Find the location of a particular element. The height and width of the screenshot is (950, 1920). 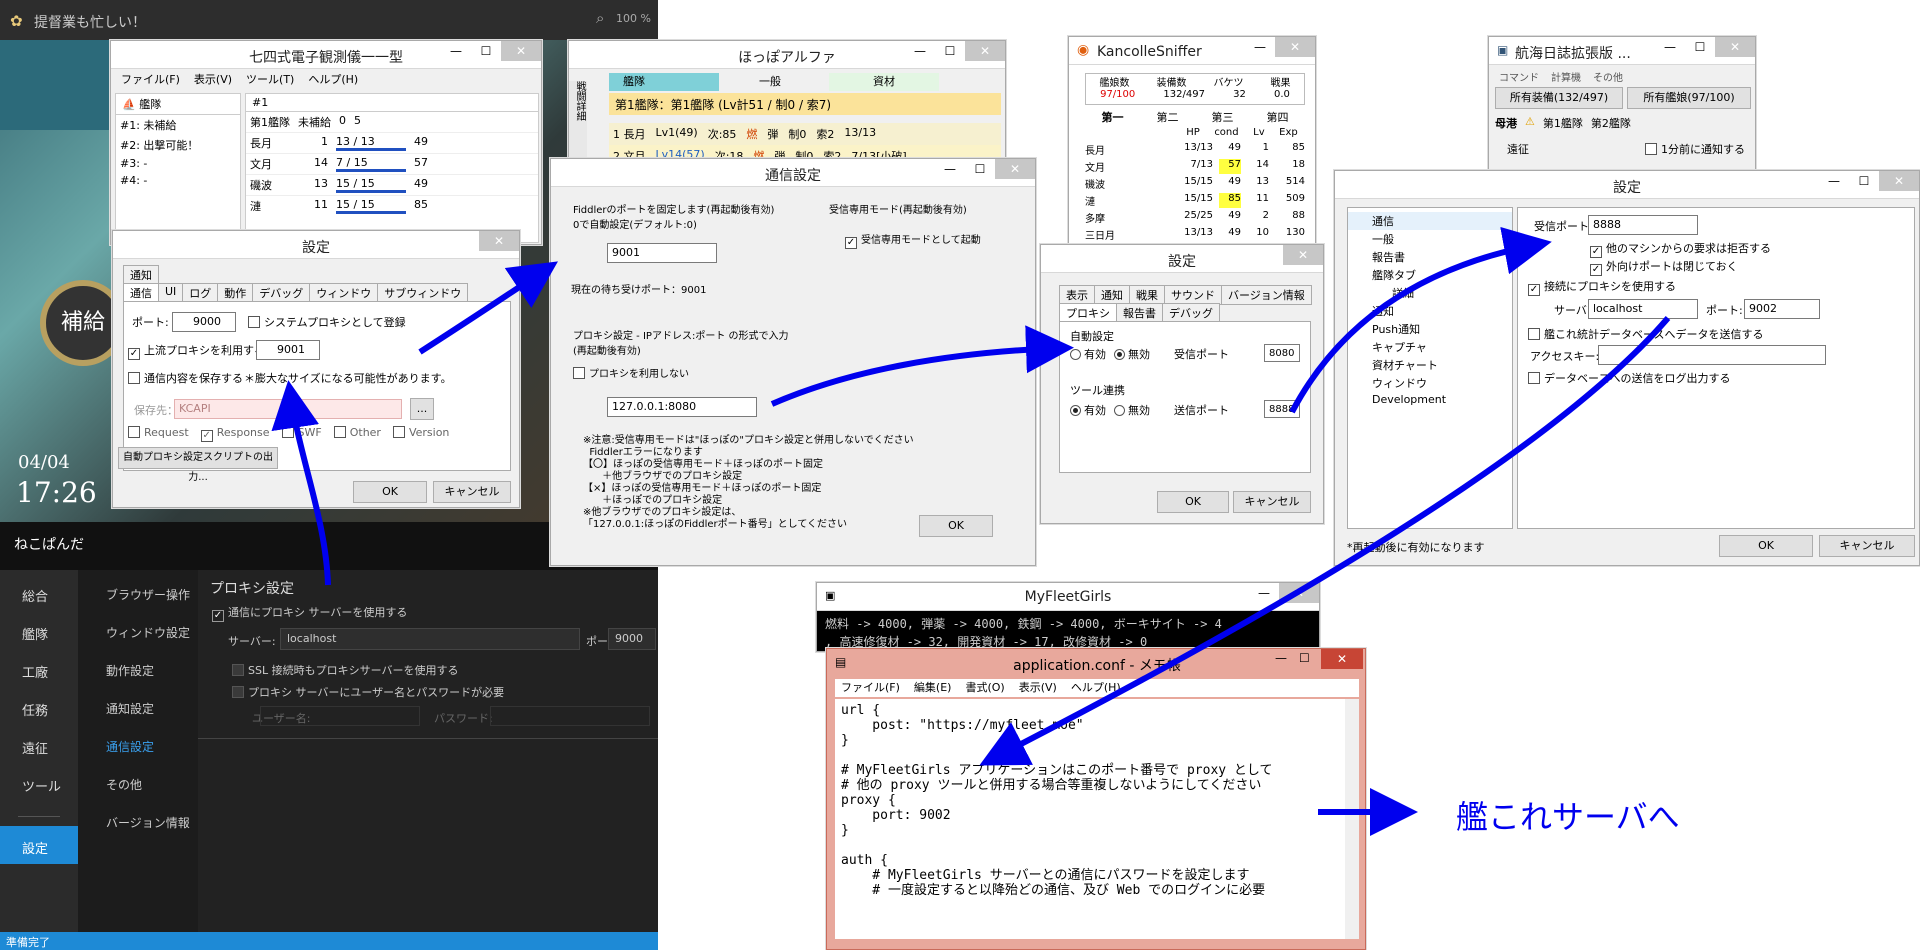

zoom-level: 100 % is located at coordinates (633, 18).